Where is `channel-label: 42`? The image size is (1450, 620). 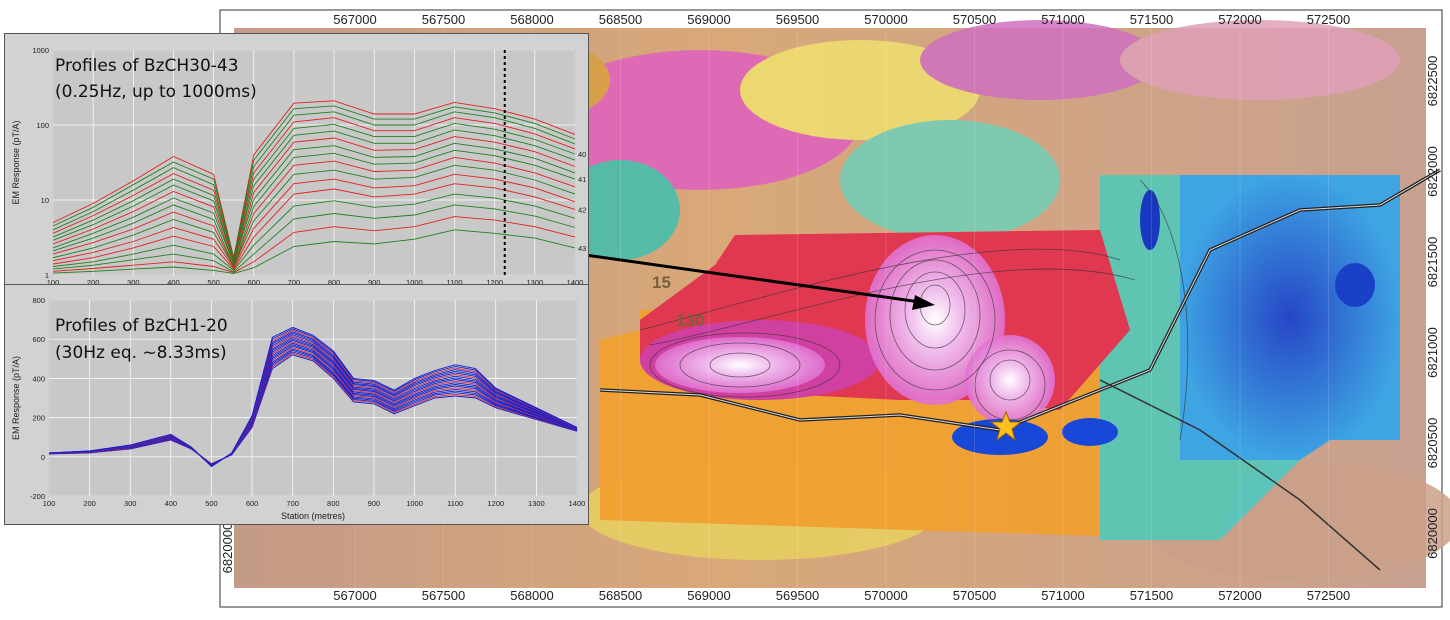 channel-label: 42 is located at coordinates (582, 209).